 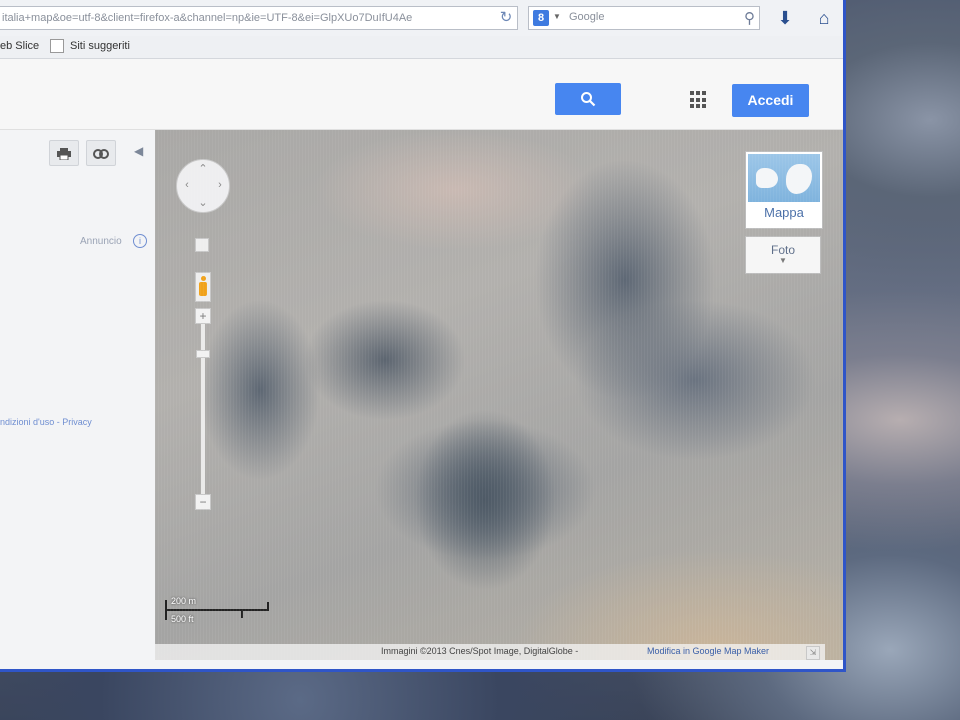 What do you see at coordinates (421, 94) in the screenshot?
I see `maps-header: Accedi` at bounding box center [421, 94].